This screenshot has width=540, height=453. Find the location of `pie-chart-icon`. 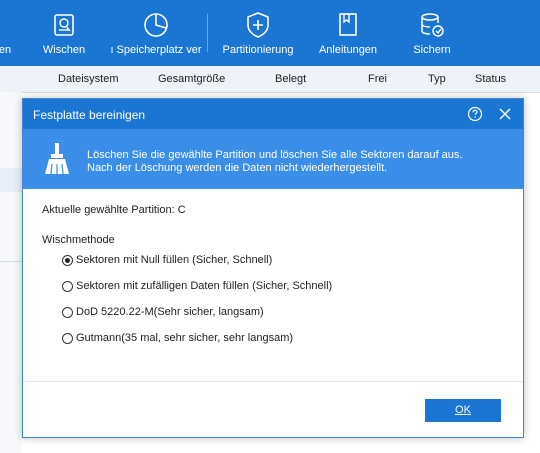

pie-chart-icon is located at coordinates (156, 25).